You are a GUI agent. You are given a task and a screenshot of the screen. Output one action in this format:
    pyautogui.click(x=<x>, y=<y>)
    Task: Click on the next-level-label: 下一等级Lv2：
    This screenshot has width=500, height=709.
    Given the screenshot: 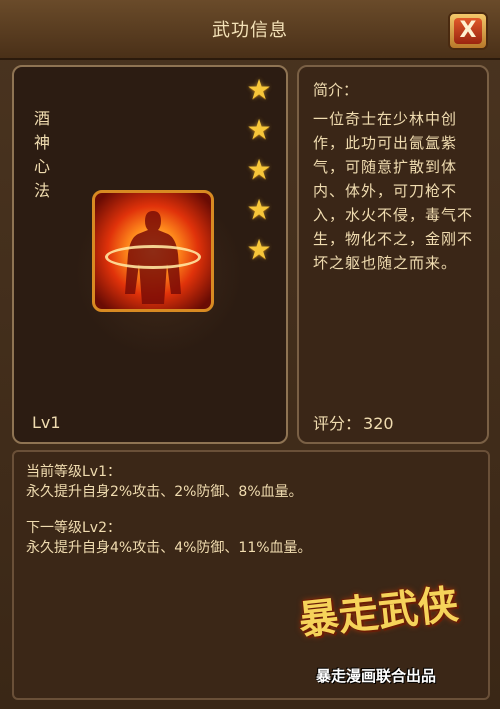 What is the action you would take?
    pyautogui.click(x=73, y=528)
    